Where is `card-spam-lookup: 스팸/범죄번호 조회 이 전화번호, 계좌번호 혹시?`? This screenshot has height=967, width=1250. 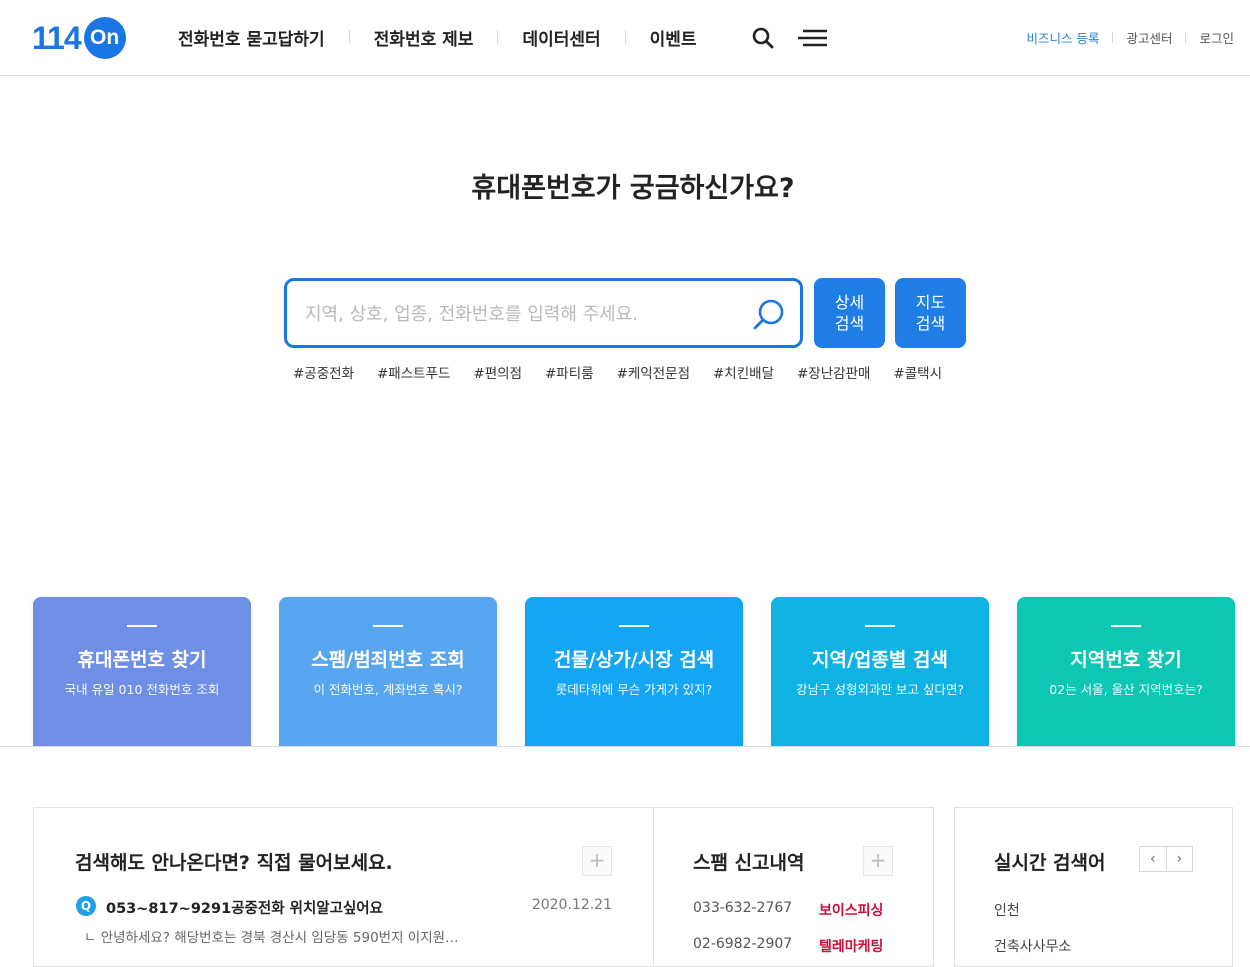
card-spam-lookup: 스팸/범죄번호 조회 이 전화번호, 계좌번호 혹시? is located at coordinates (388, 671).